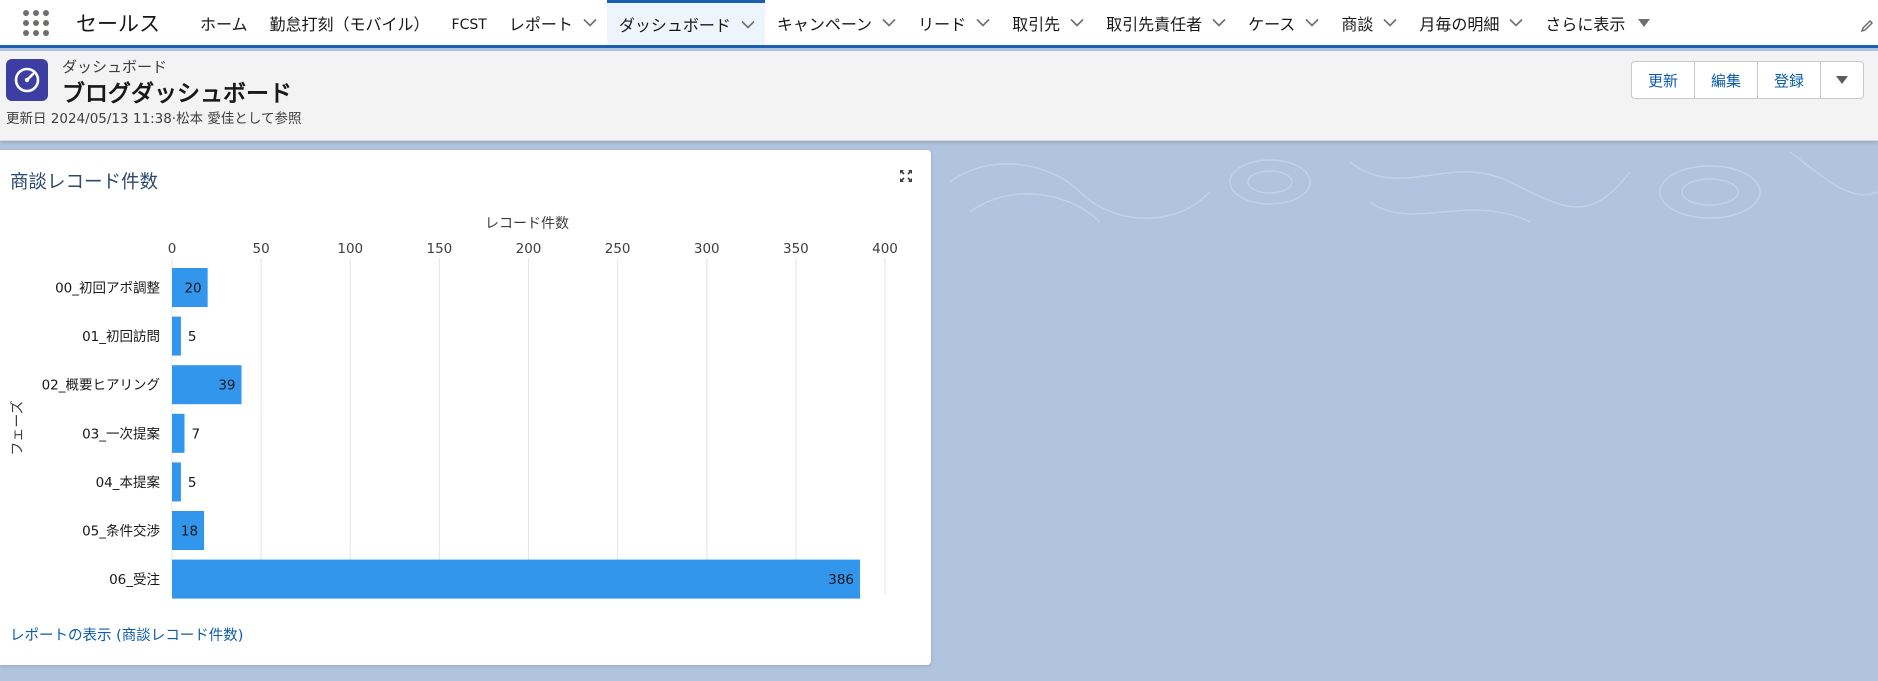  What do you see at coordinates (121, 433) in the screenshot?
I see `y-category-label: 03_一次提案` at bounding box center [121, 433].